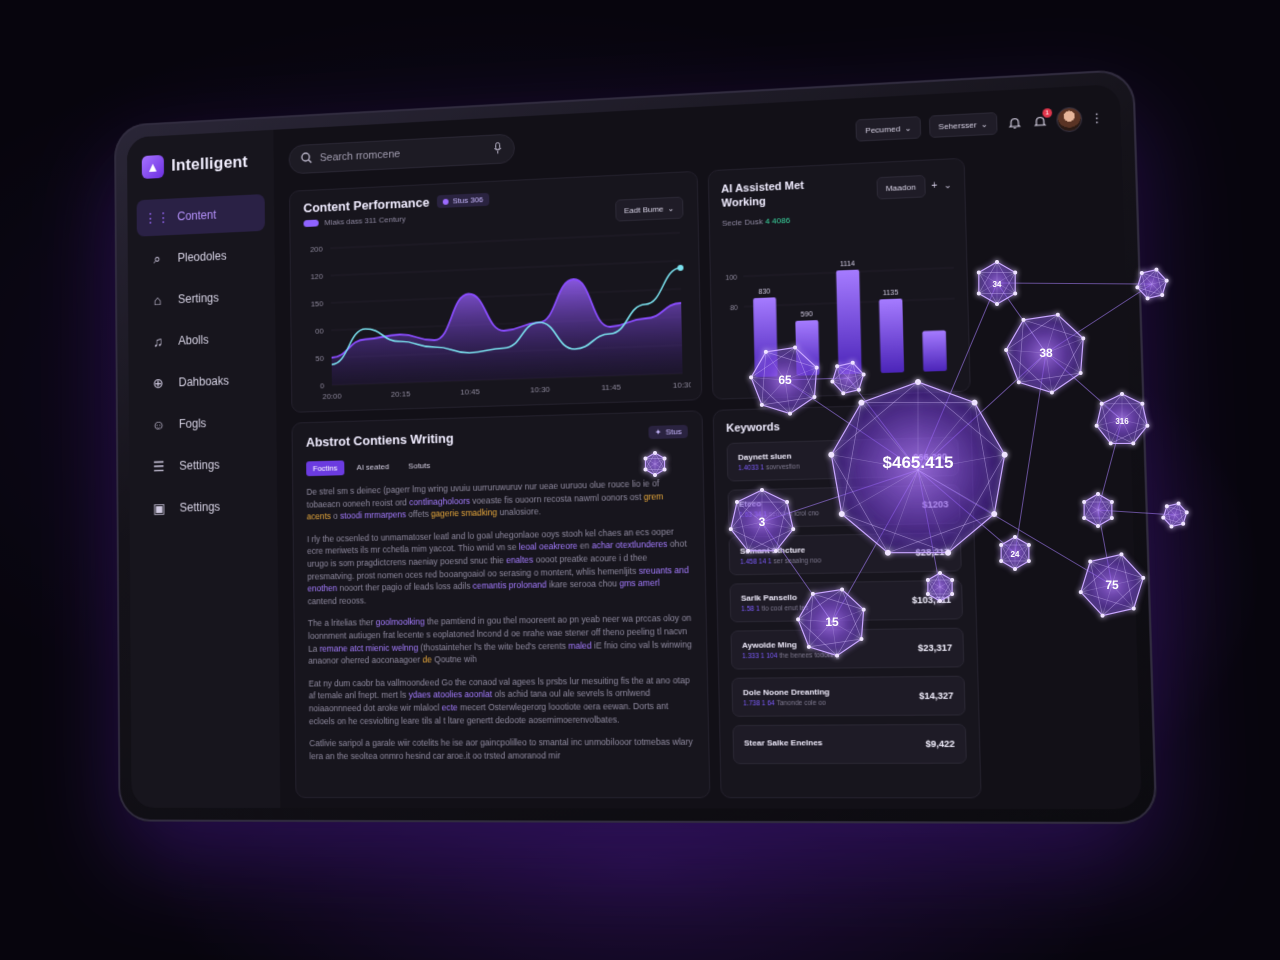 This screenshot has height=960, width=1280. Describe the element at coordinates (379, 440) in the screenshot. I see `writing-title: Abstrot Contiens Writing` at that location.